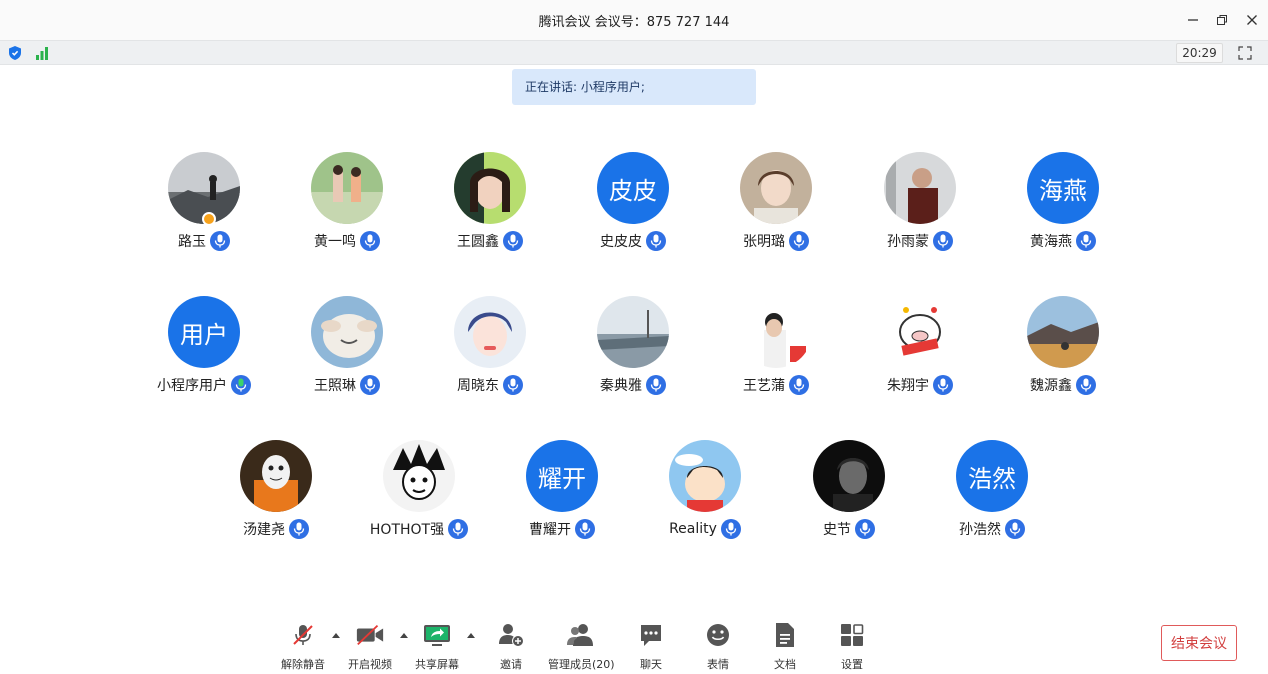 The image size is (1268, 674). I want to click on emoji-icon, so click(718, 635).